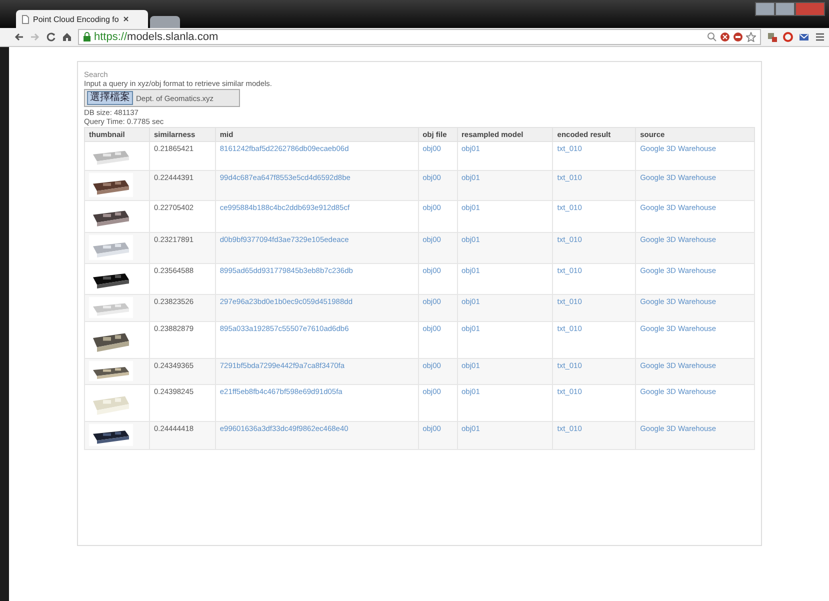  I want to click on back-icon, so click(19, 37).